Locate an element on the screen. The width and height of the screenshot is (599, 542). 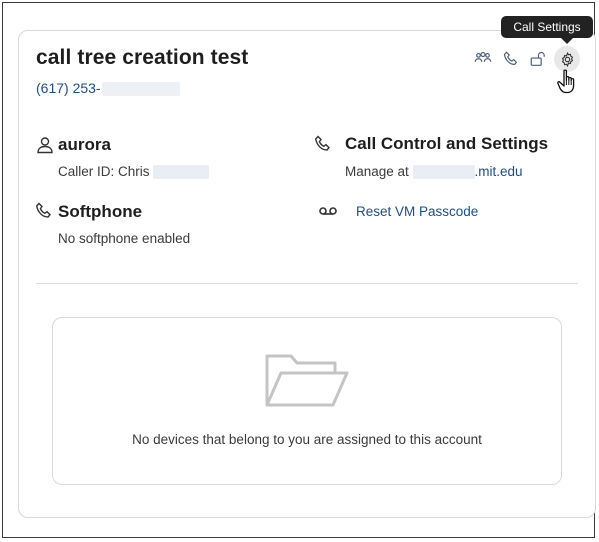
phone-number: (617) 253- is located at coordinates (68, 88).